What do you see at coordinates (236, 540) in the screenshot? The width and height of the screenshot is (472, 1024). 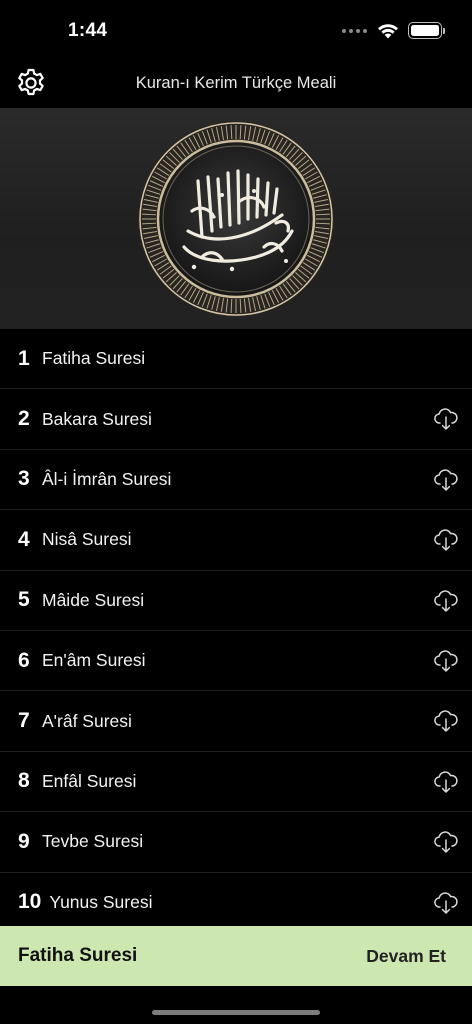 I see `surah-list-item: 4 Nisâ Suresi` at bounding box center [236, 540].